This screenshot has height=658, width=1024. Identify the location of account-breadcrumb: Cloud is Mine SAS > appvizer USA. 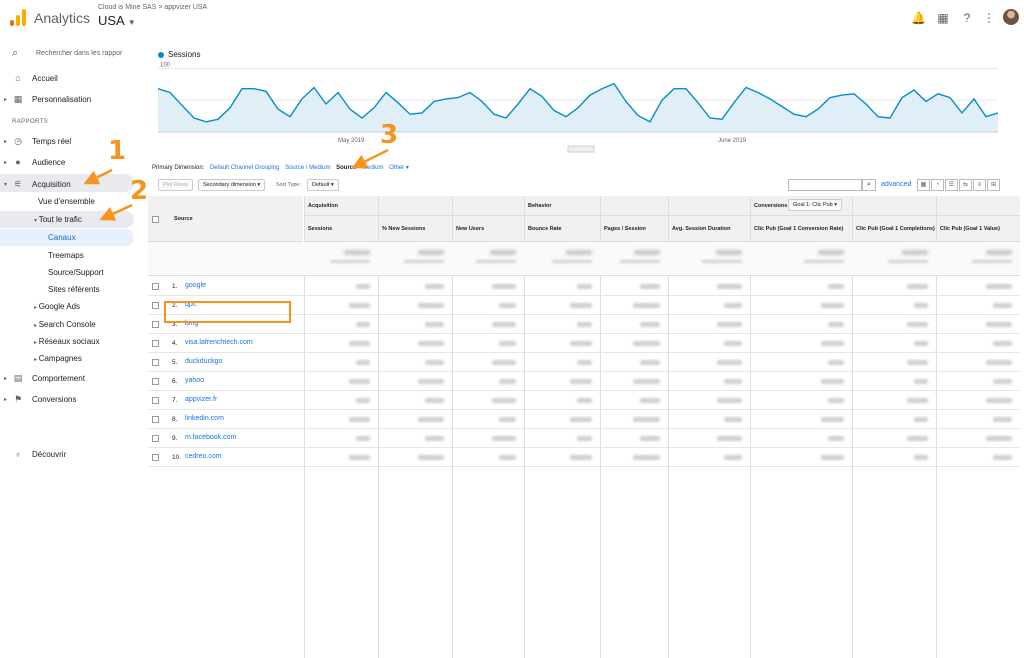
(152, 7).